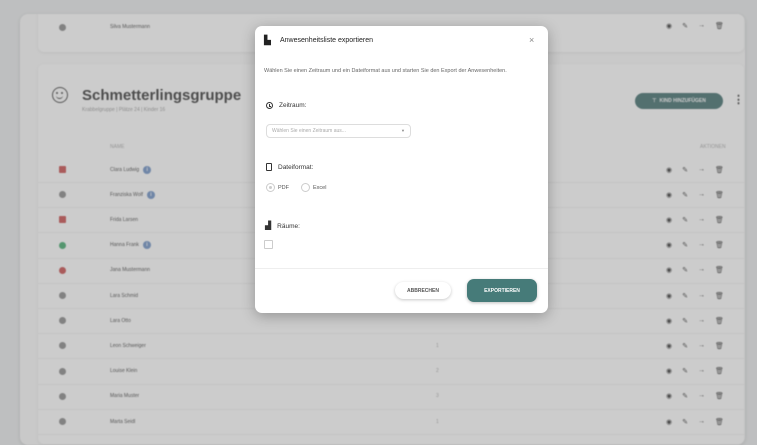 Image resolution: width=757 pixels, height=445 pixels. I want to click on radio-excel-label: Excel, so click(319, 188).